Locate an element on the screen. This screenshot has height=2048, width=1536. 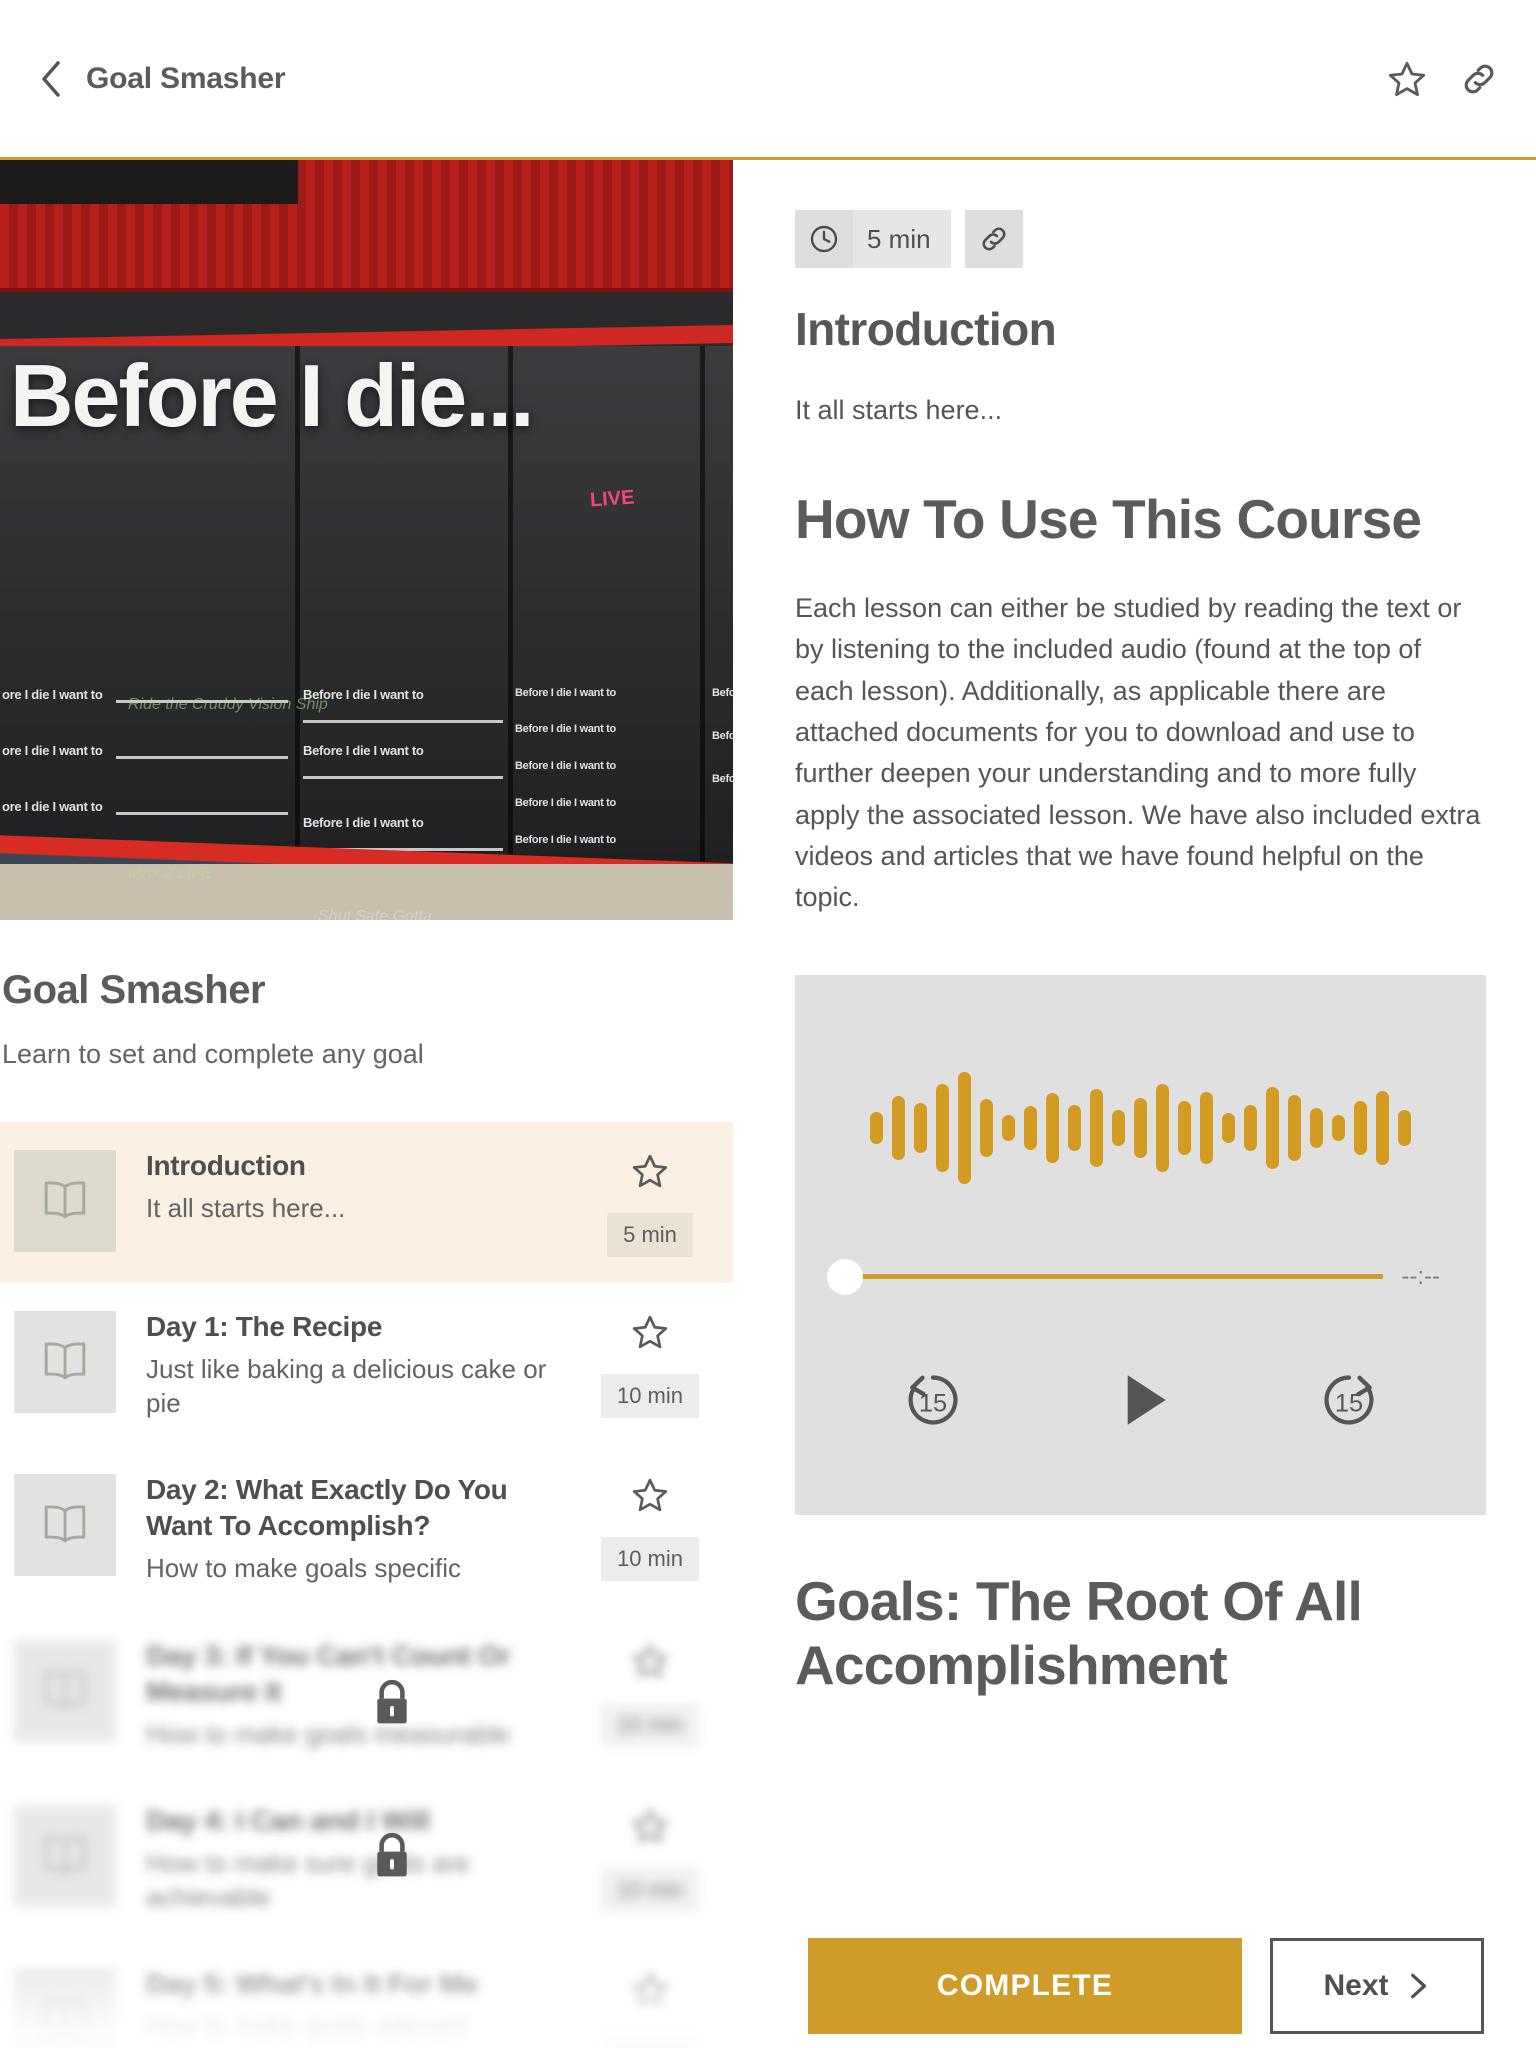
lesson-description: How to make goals relevant is located at coordinates (306, 2026).